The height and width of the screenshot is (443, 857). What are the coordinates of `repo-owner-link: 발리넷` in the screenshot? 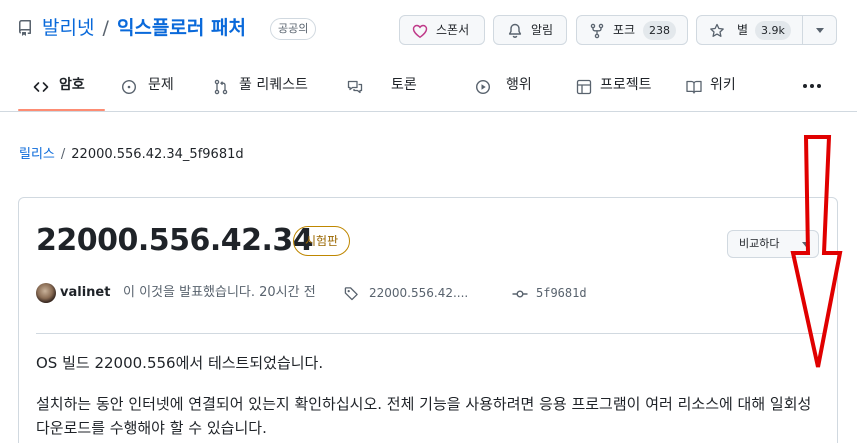 It's located at (68, 28).